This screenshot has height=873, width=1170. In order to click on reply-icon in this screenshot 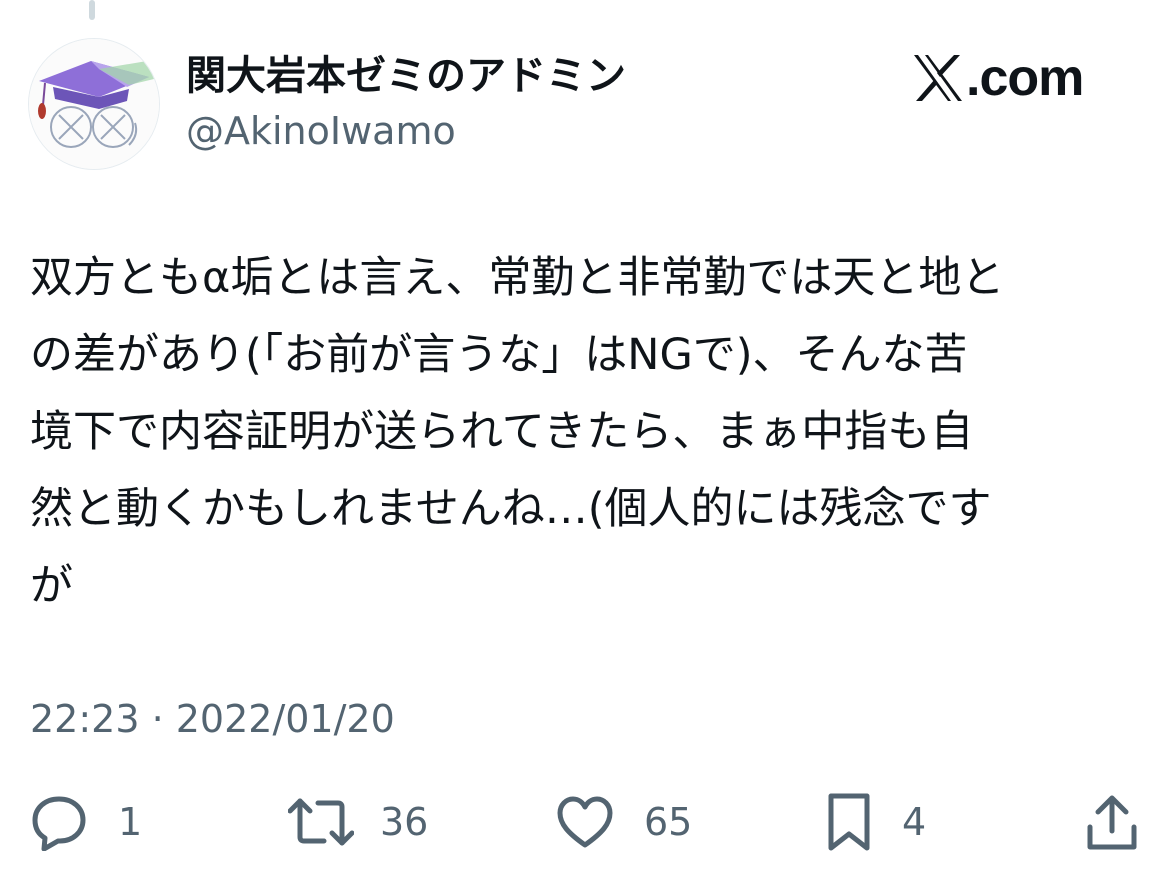, I will do `click(59, 823)`.